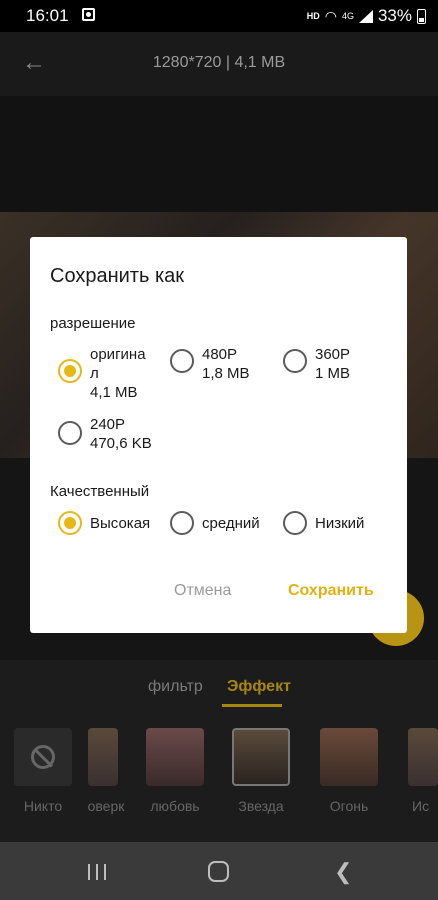 Image resolution: width=438 pixels, height=900 pixels. I want to click on effect-label: Звезда, so click(261, 806).